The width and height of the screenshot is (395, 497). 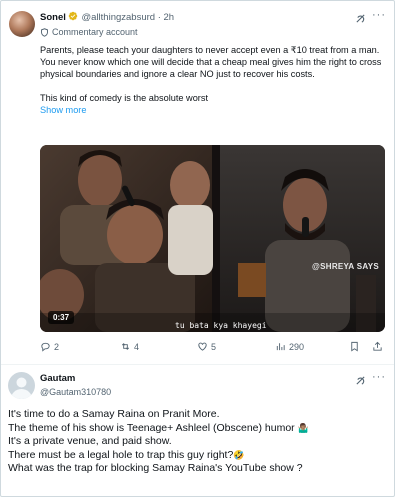 I want to click on reply-button: 2, so click(x=49, y=346).